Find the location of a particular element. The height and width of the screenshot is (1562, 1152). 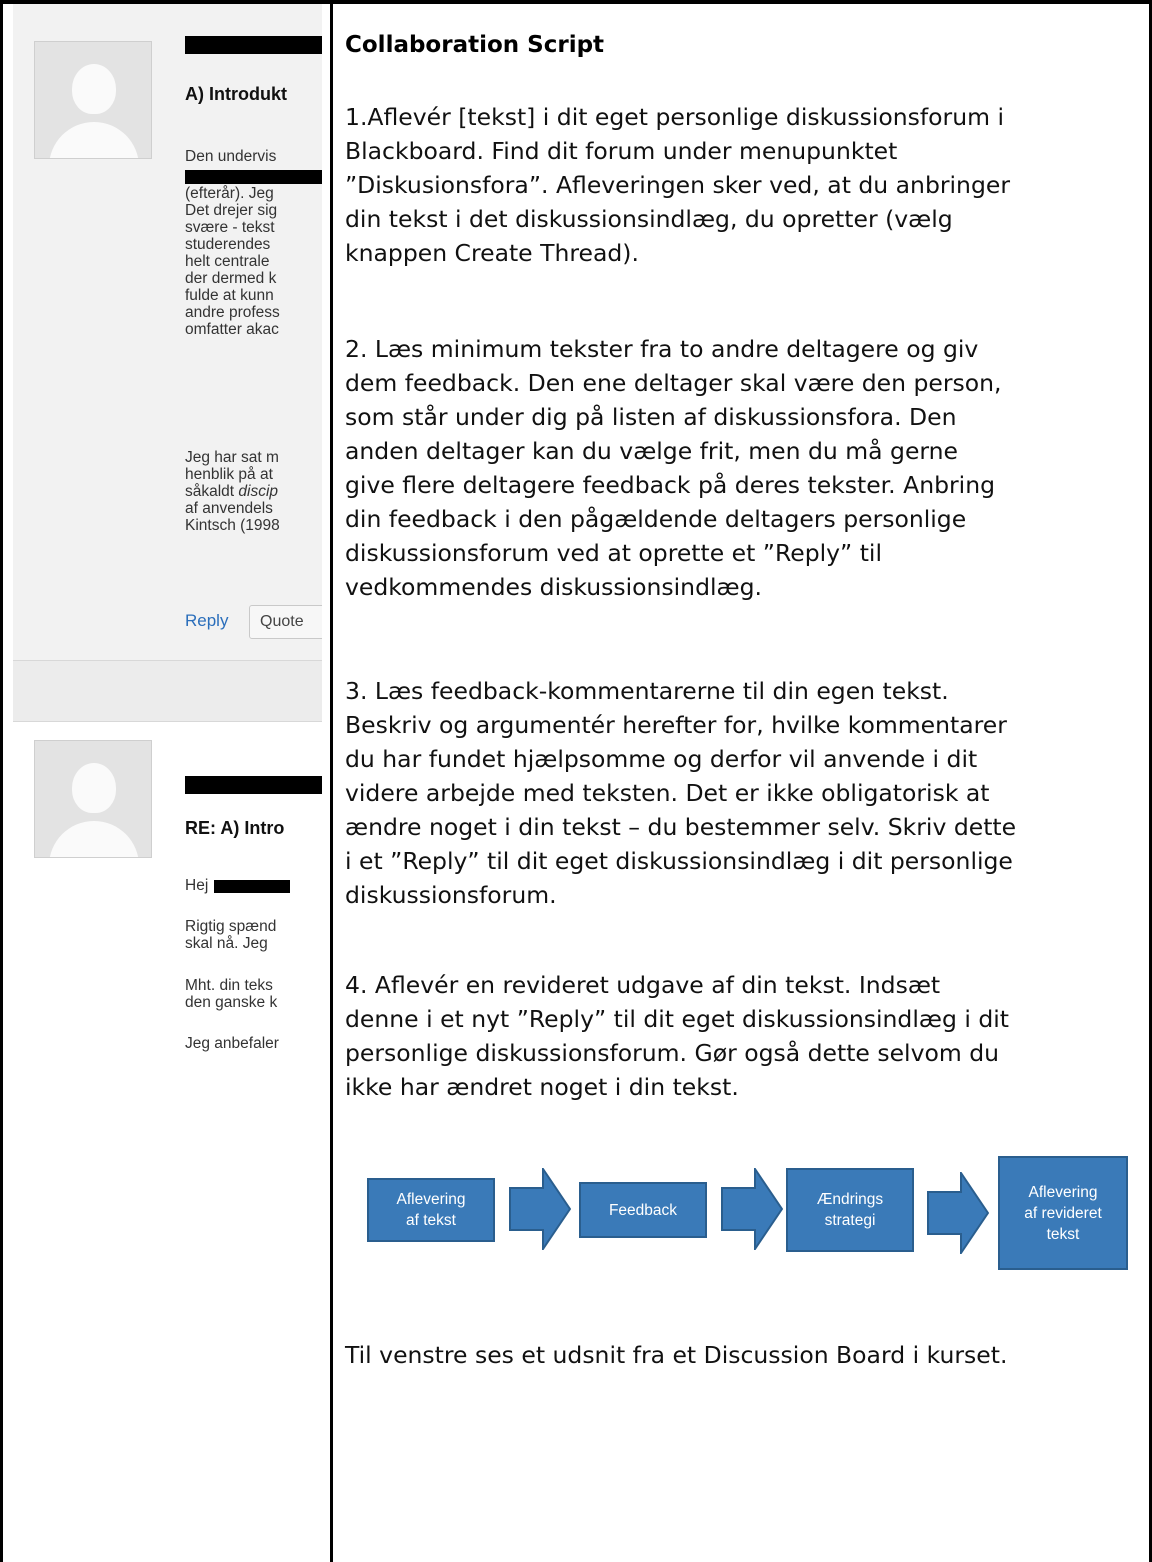

post-title: A) Introdukt is located at coordinates (236, 94).